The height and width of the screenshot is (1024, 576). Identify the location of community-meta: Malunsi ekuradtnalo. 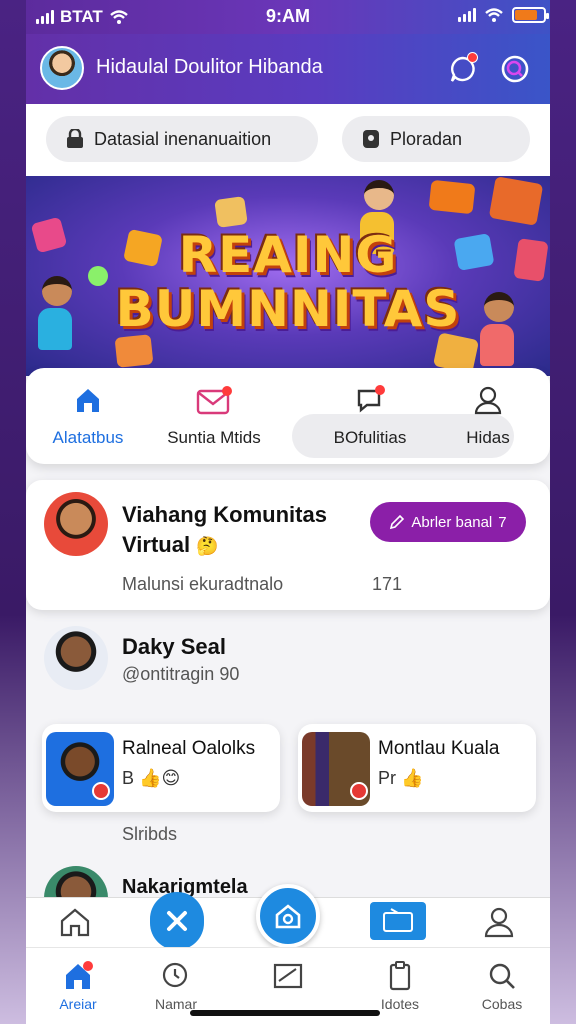
(203, 584).